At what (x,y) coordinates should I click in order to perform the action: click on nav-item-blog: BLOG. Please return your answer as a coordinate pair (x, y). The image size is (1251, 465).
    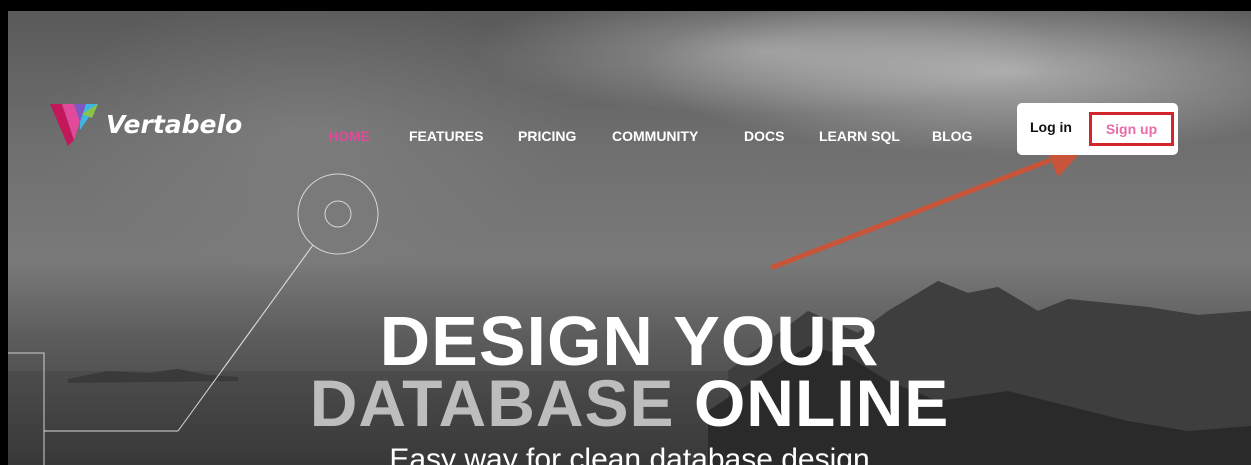
    Looking at the image, I should click on (952, 136).